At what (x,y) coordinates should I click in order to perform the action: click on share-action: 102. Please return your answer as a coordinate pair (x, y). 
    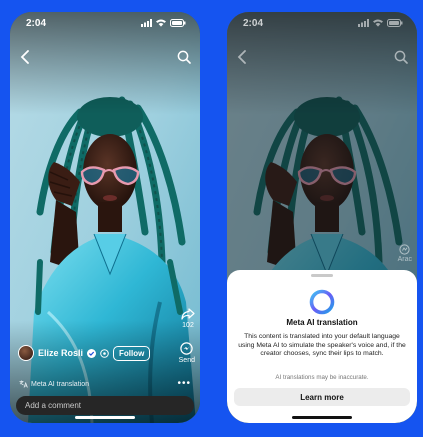
    Looking at the image, I should click on (188, 318).